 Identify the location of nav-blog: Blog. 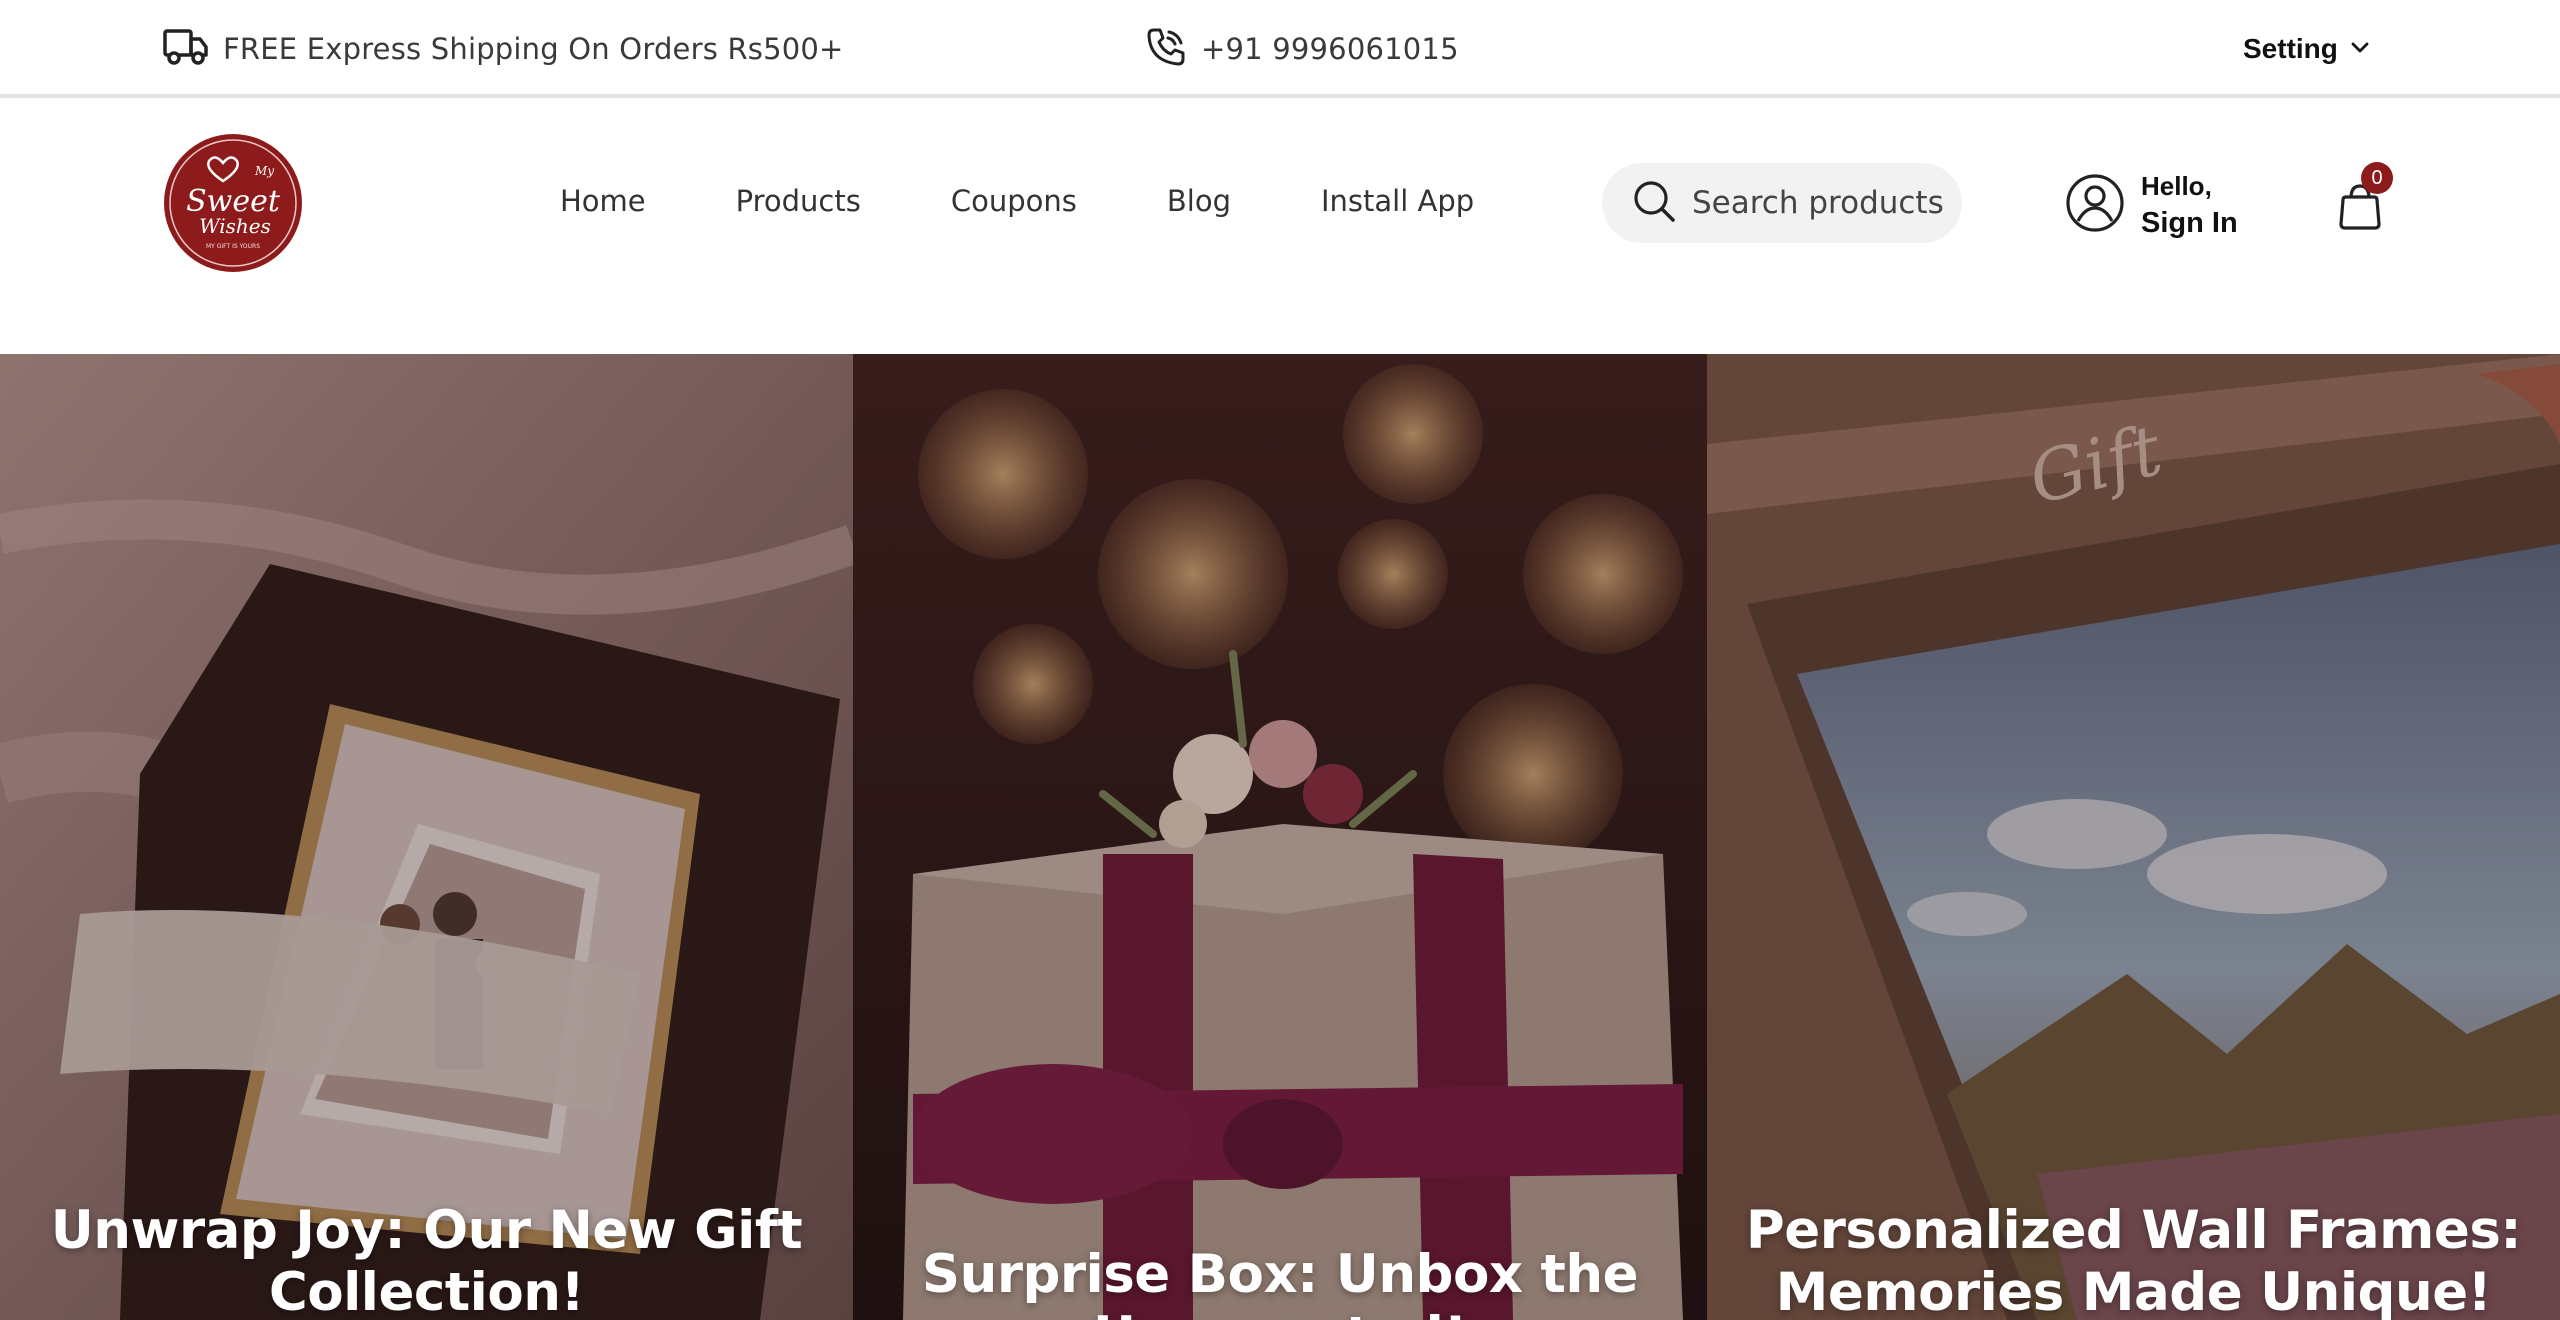
(1199, 201).